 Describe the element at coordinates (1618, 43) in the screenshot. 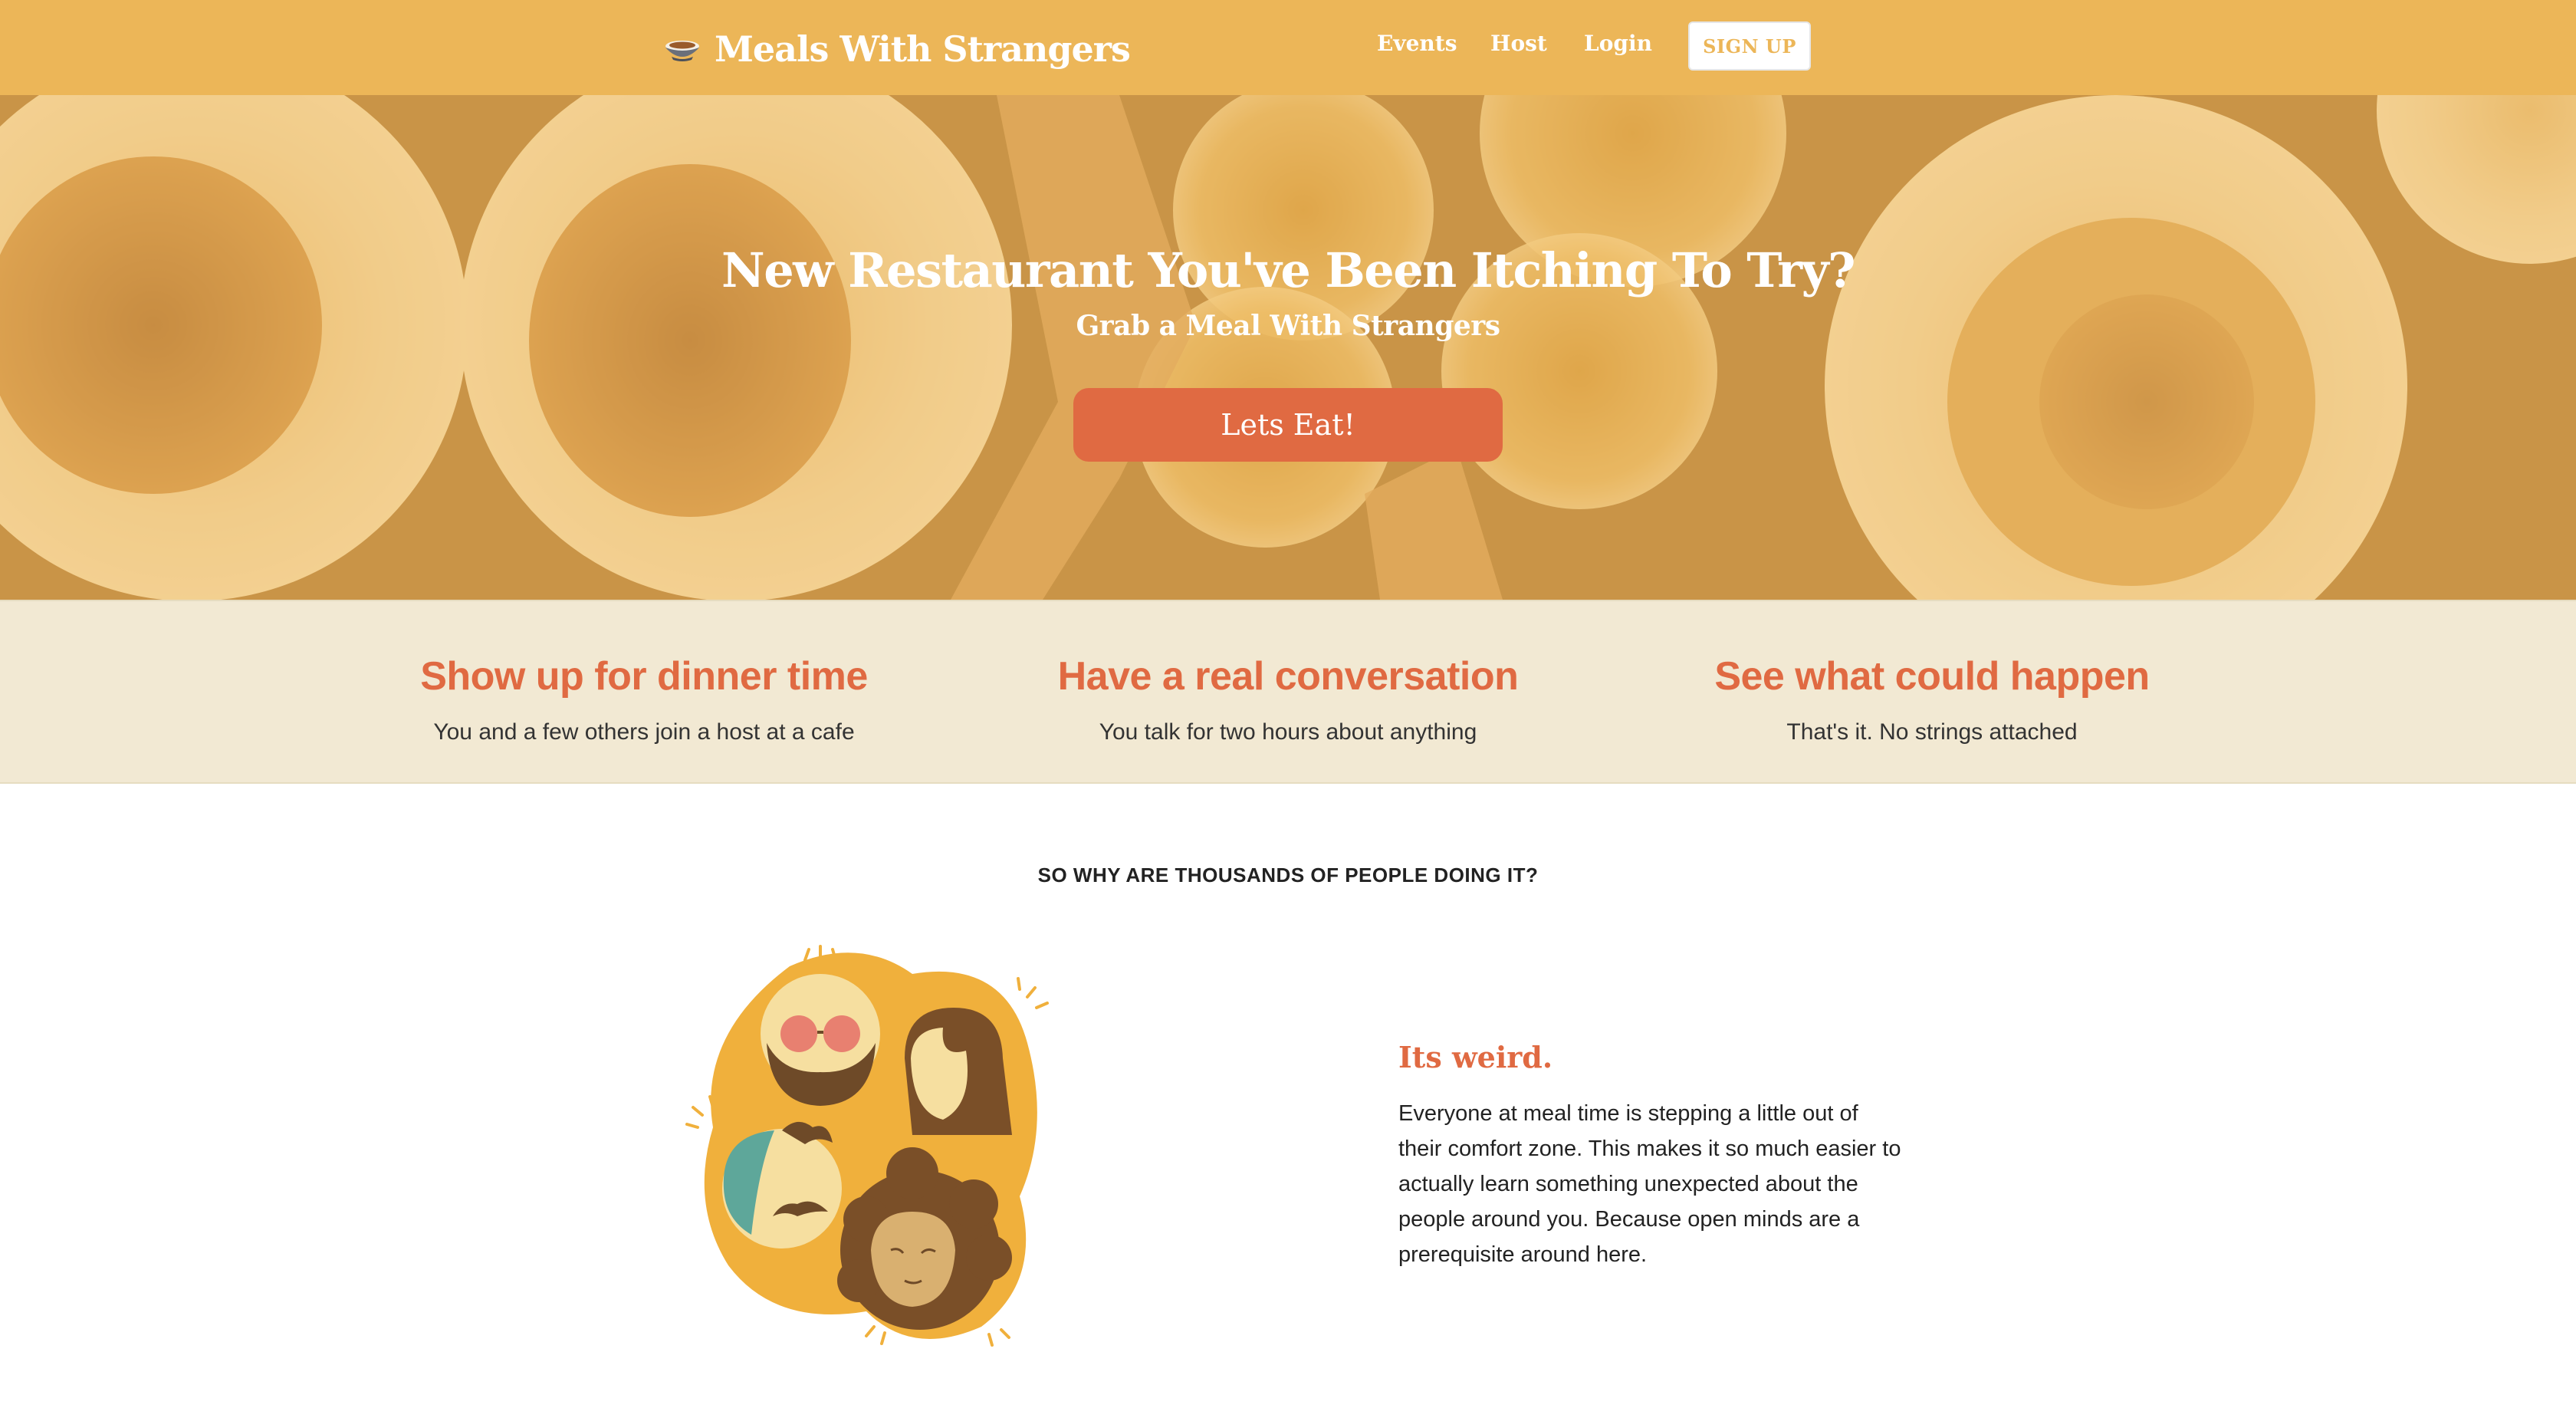

I see `nav-link-login: Login` at that location.